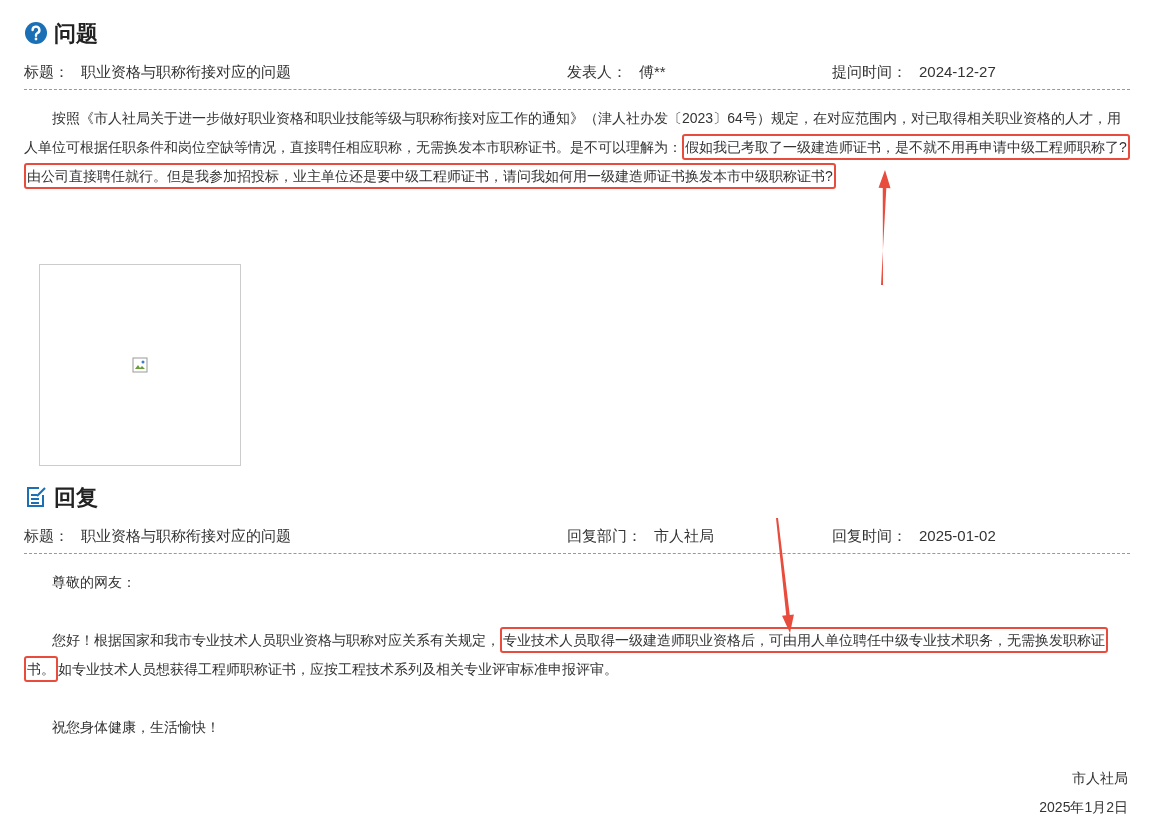 This screenshot has height=829, width=1154. Describe the element at coordinates (76, 33) in the screenshot. I see `section-heading: 问题` at that location.